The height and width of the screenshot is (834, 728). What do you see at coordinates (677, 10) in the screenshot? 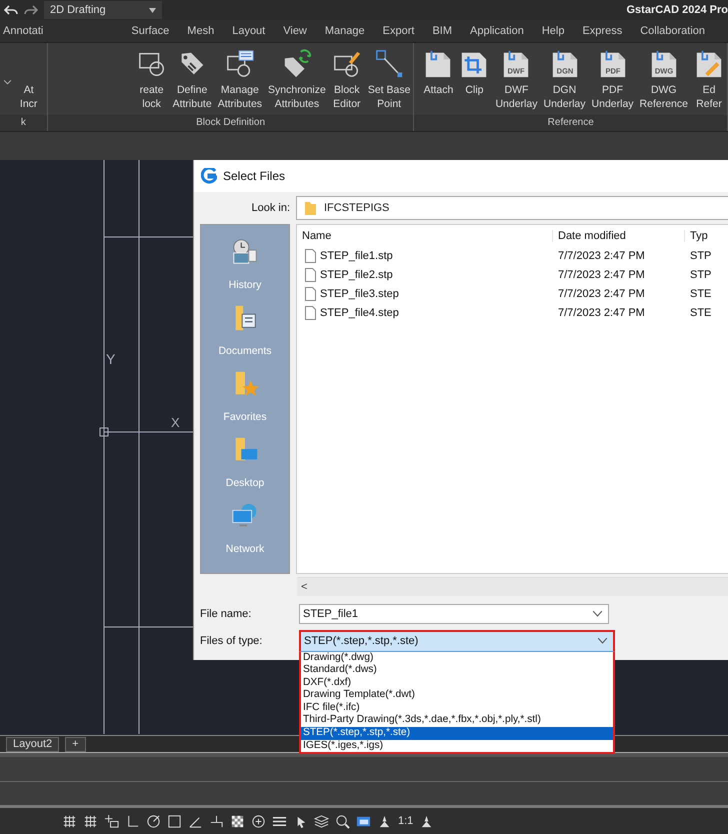
I see `window-title: GstarCAD 2024 Pro` at bounding box center [677, 10].